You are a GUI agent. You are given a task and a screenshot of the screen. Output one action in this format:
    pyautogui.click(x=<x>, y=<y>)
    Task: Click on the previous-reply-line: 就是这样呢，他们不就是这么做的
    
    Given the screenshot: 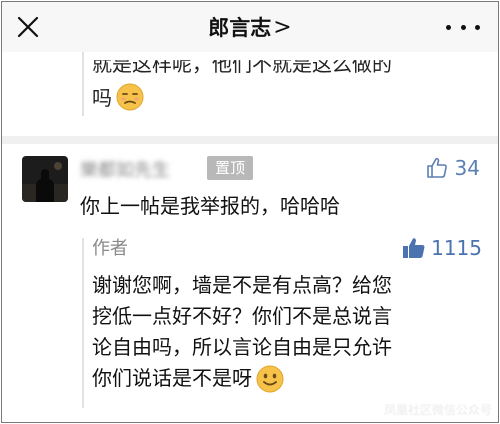 What is the action you would take?
    pyautogui.click(x=242, y=64)
    